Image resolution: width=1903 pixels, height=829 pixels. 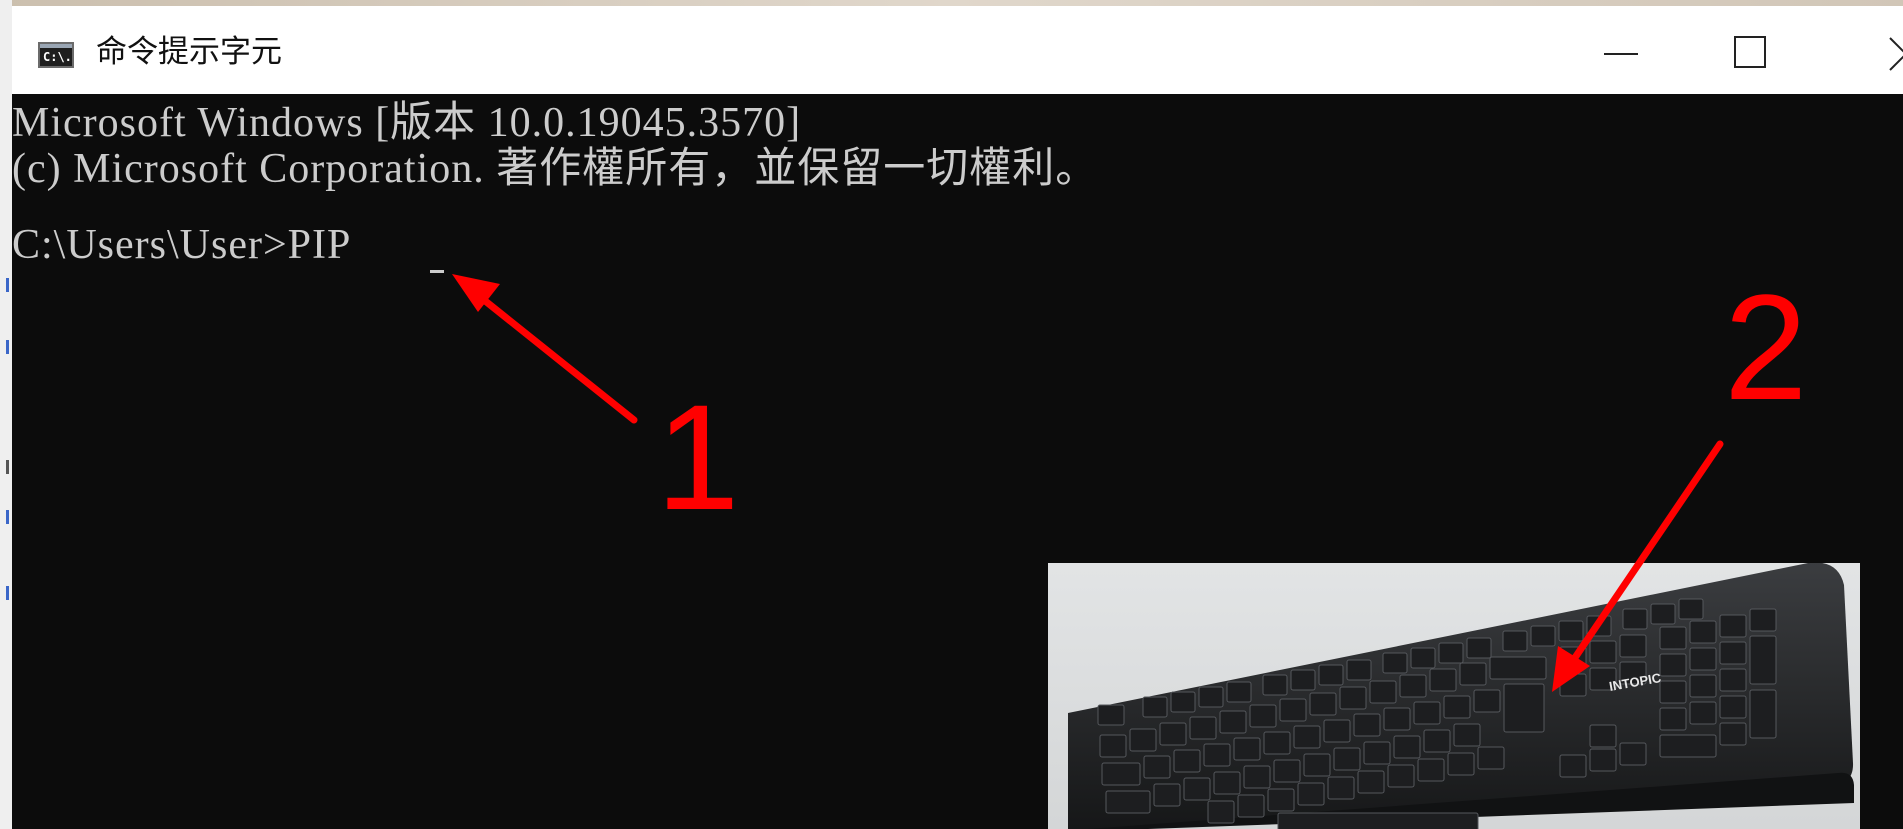 I want to click on maximize-button, so click(x=1752, y=53).